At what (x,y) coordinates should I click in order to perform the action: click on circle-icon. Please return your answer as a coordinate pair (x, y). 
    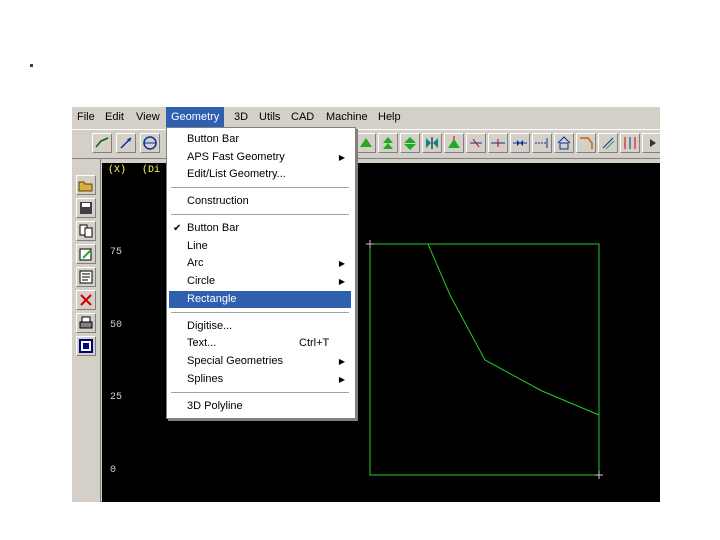
    Looking at the image, I should click on (150, 143).